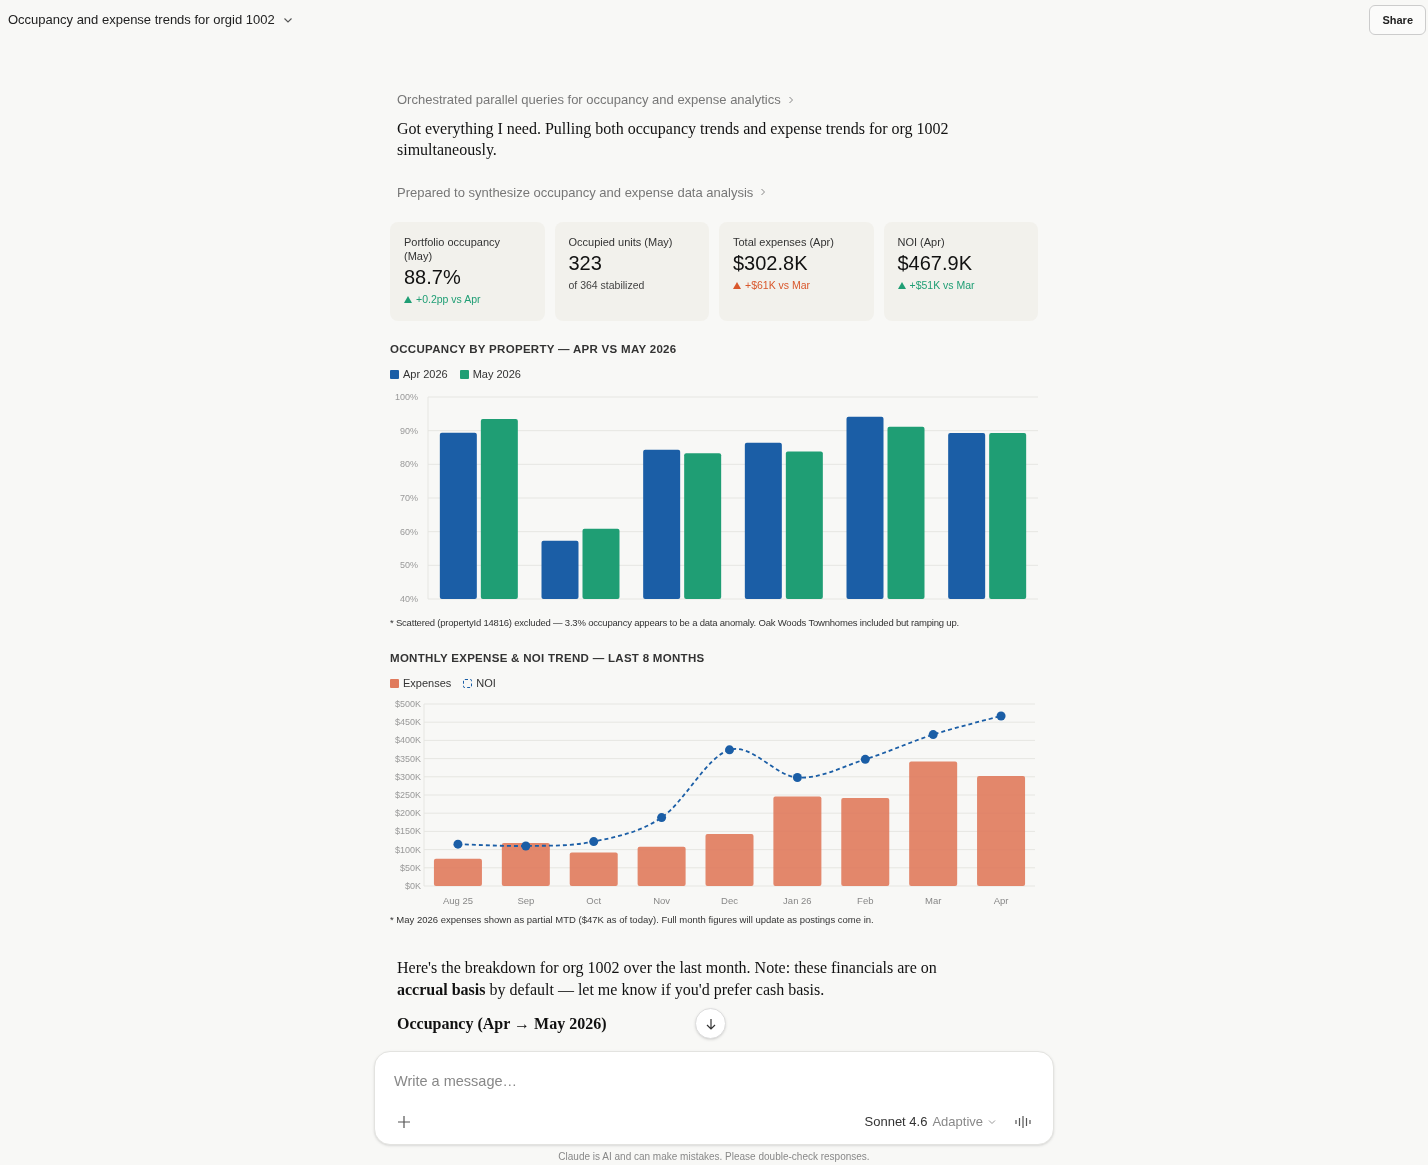  Describe the element at coordinates (448, 299) in the screenshot. I see `metric-note: +0.2pp vs Apr` at that location.